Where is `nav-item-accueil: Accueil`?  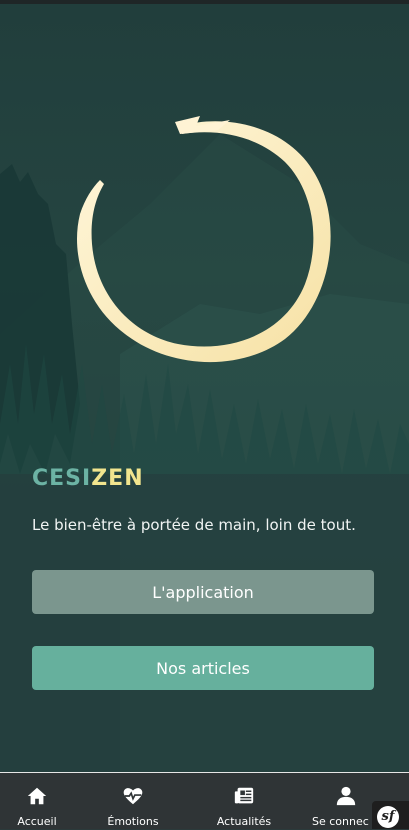 nav-item-accueil: Accueil is located at coordinates (41, 801).